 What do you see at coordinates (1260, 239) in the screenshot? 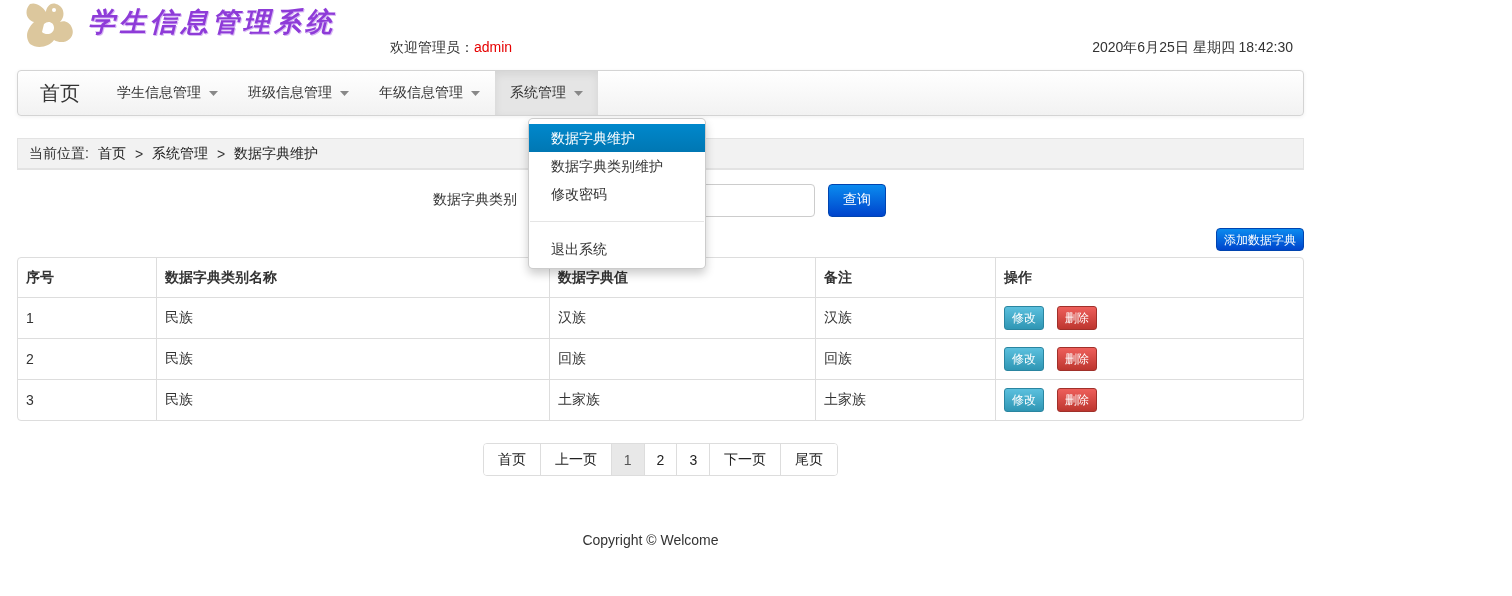
I see `add-button: 添加数据字典` at bounding box center [1260, 239].